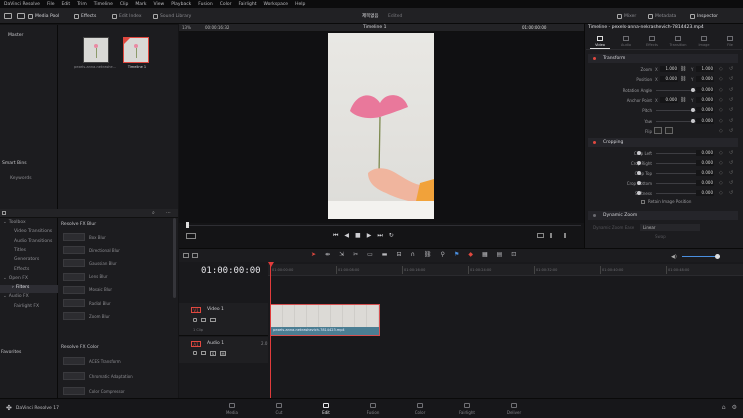  I want to click on menu-item-mark: Mark, so click(140, 4).